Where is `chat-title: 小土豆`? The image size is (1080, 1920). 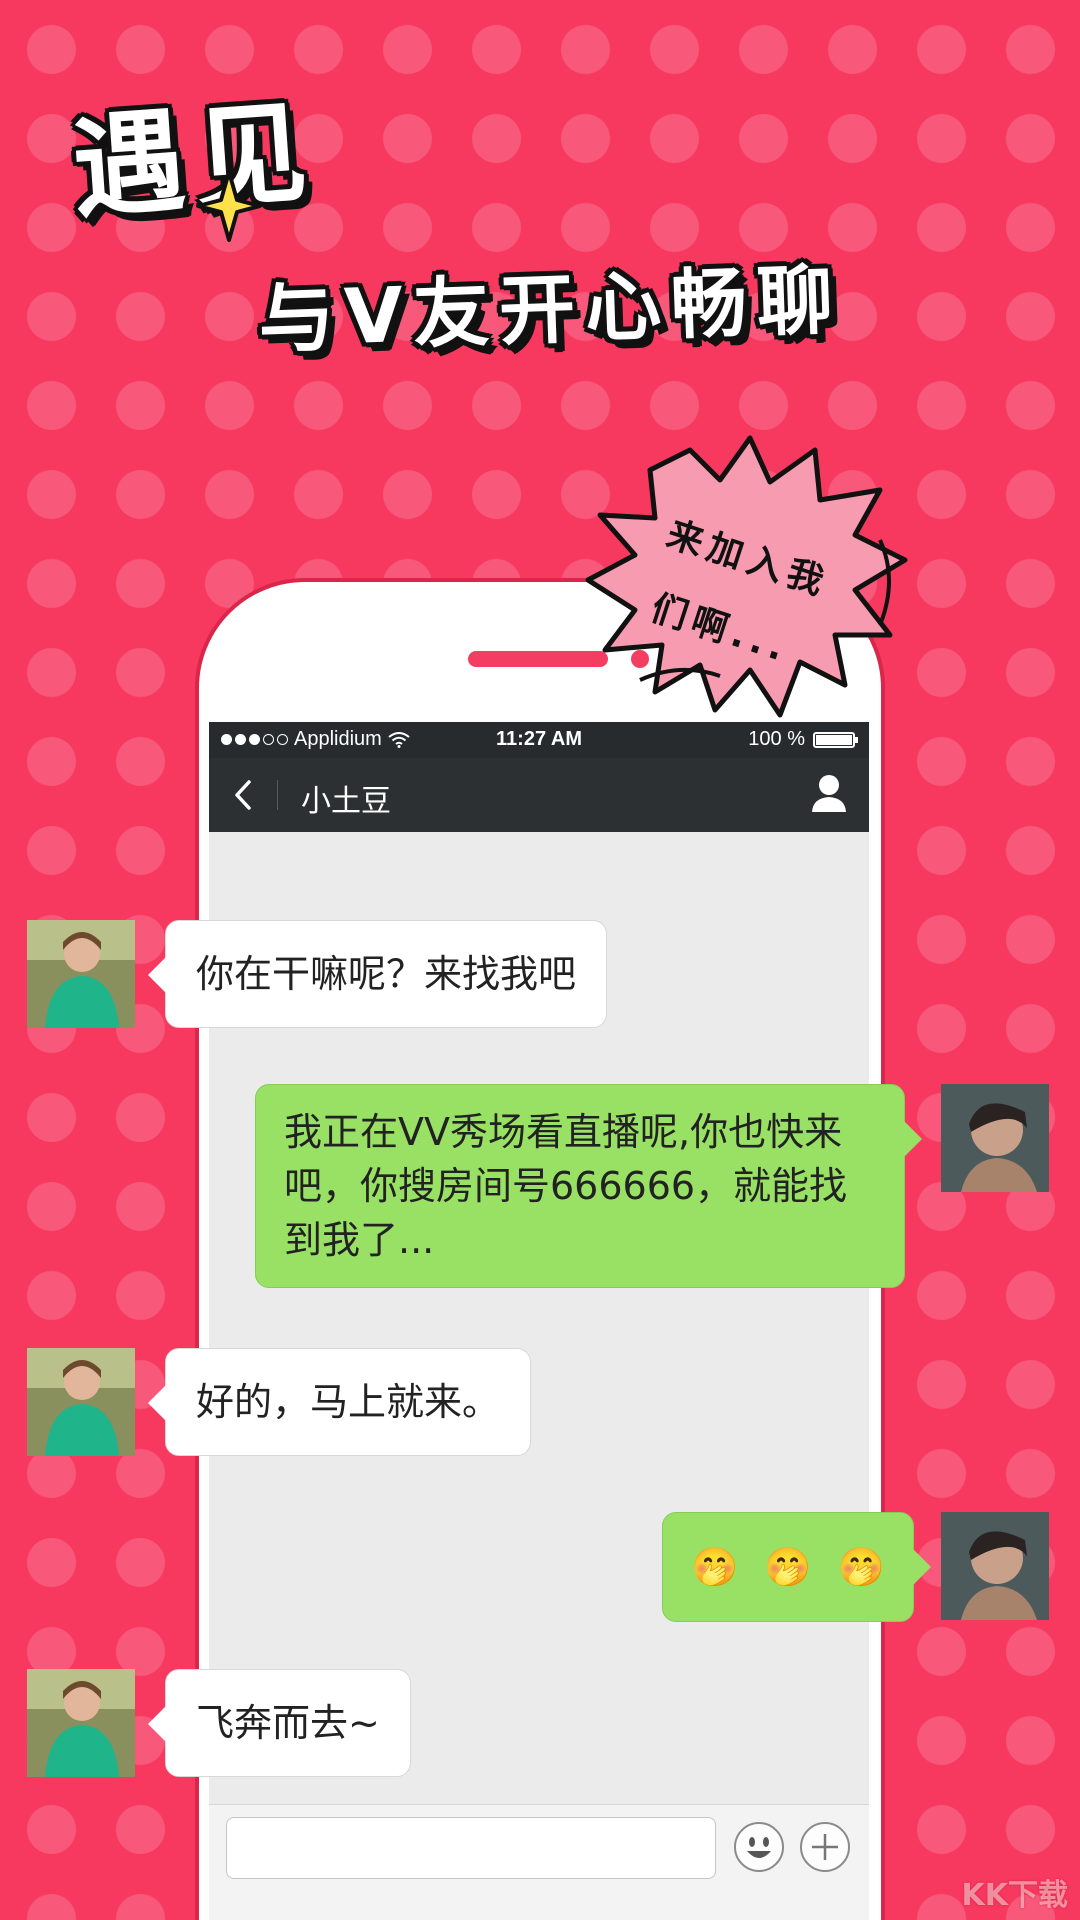
chat-title: 小土豆 is located at coordinates (346, 801).